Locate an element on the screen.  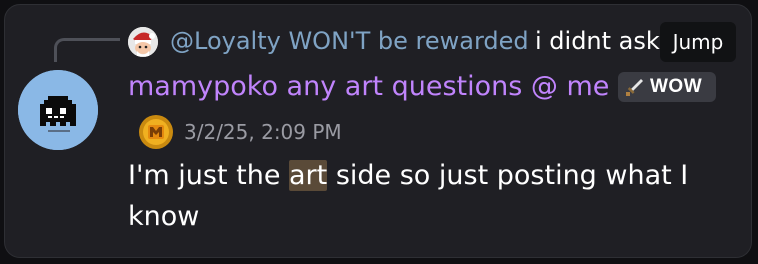
reply-connector-line is located at coordinates (87, 50).